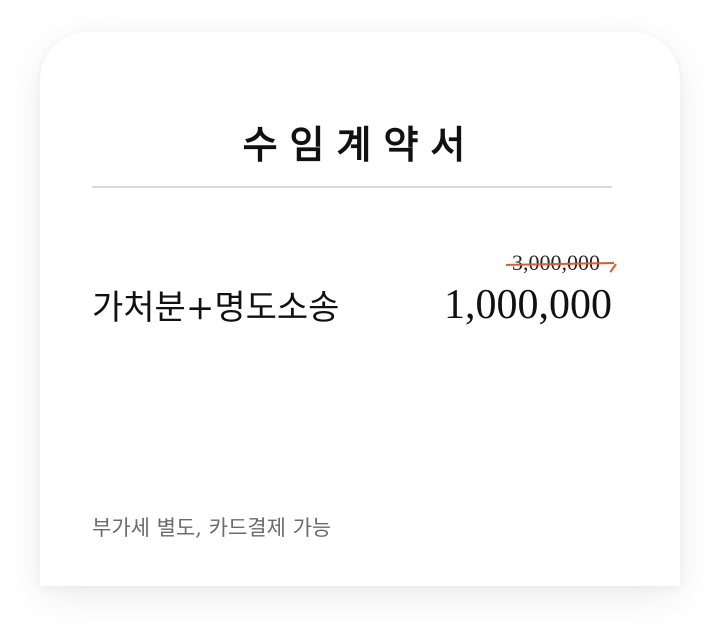  Describe the element at coordinates (360, 144) in the screenshot. I see `card-title: 수임계약서` at that location.